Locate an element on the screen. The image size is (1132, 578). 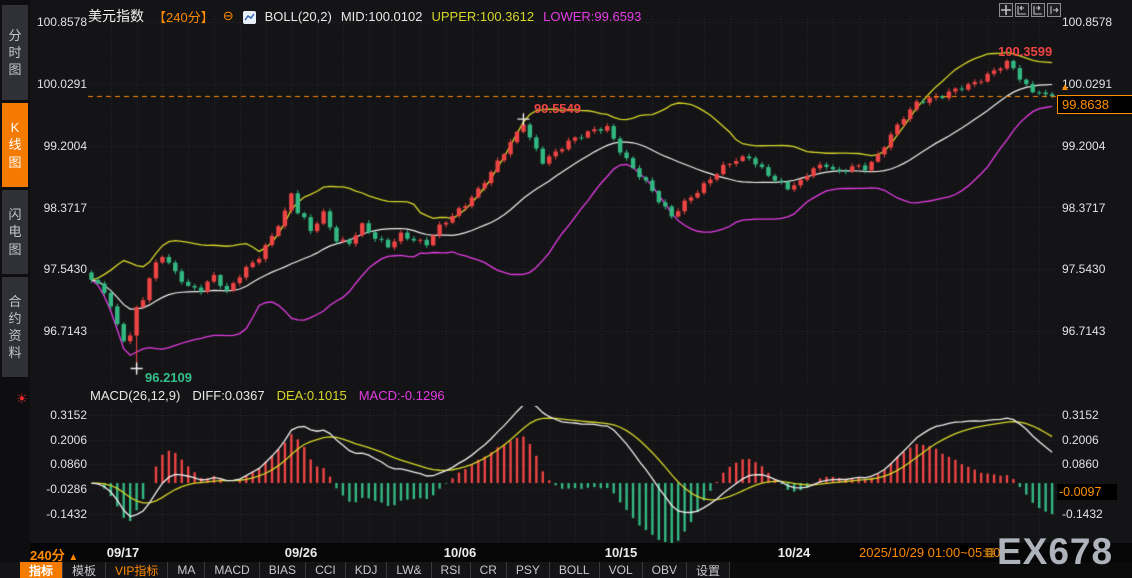
main-y-label-left: 96.7143 is located at coordinates (65, 331).